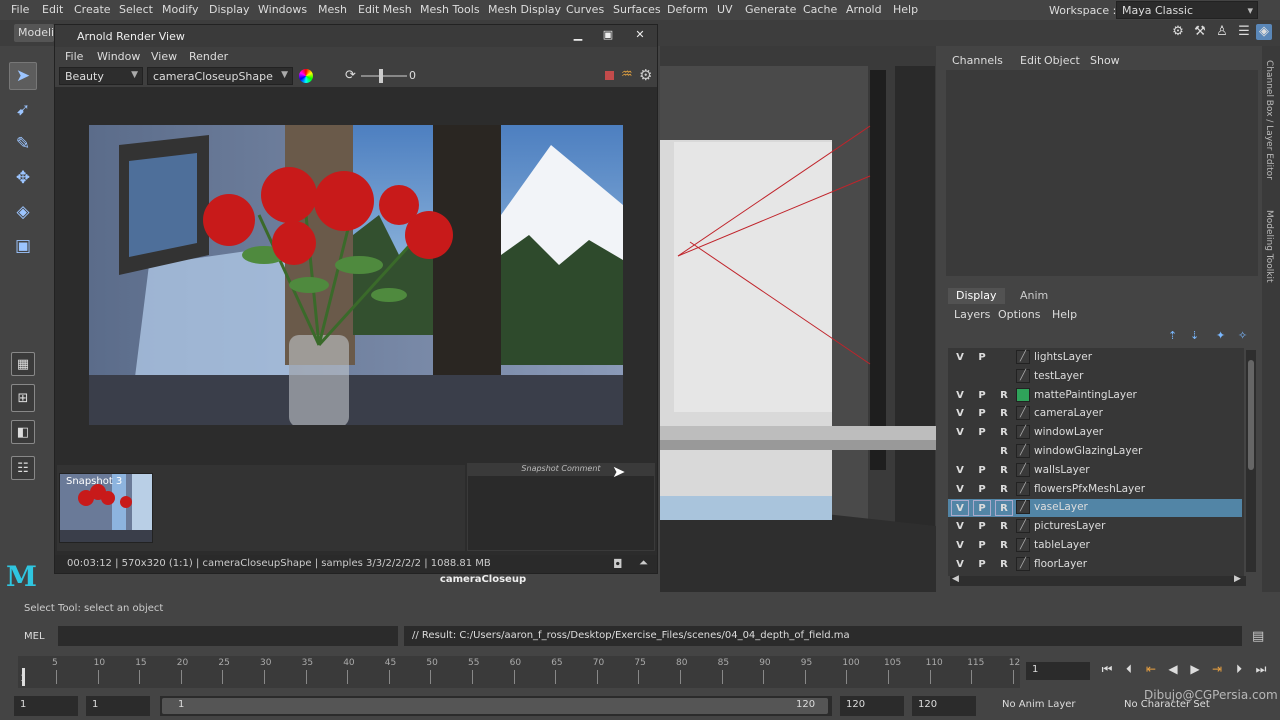 The width and height of the screenshot is (1280, 720). I want to click on go-to-start-icon: ⏮, so click(1107, 671).